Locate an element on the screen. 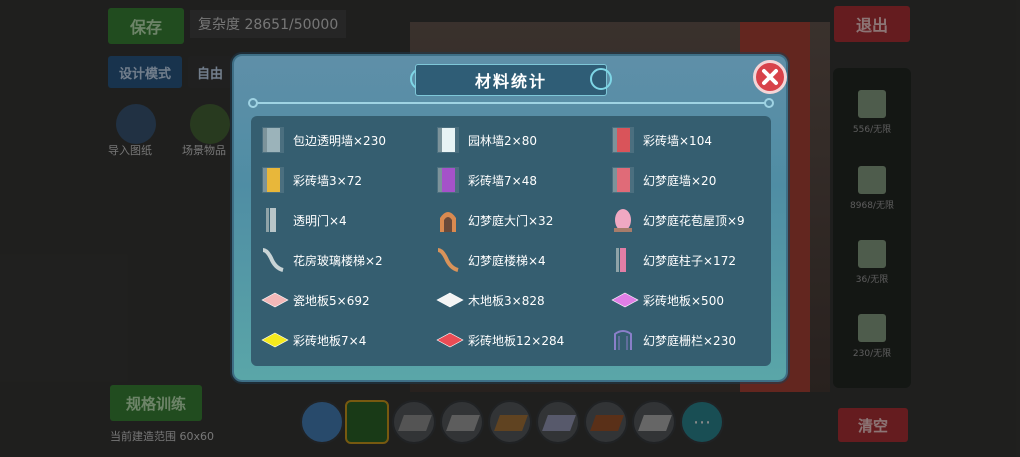 This screenshot has width=1020, height=457. floor-magenta-icon is located at coordinates (625, 300).